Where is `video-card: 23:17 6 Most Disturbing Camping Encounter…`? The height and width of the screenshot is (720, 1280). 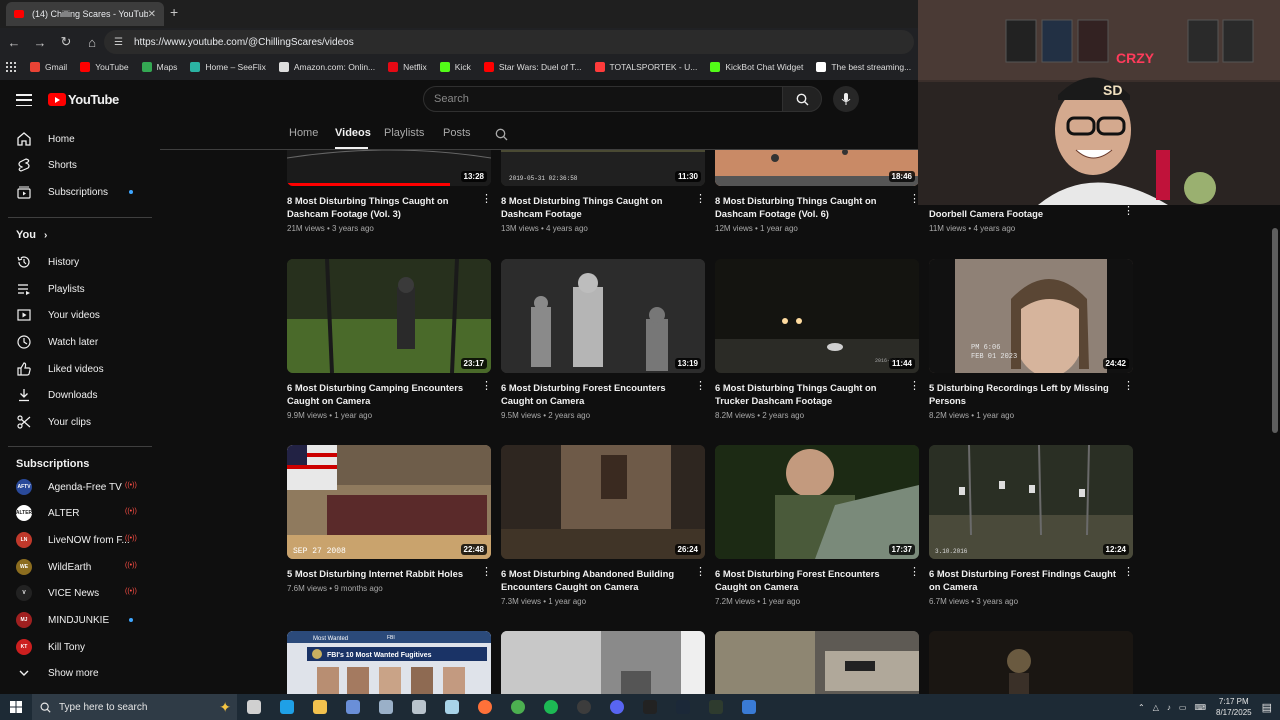
video-card: 23:17 6 Most Disturbing Camping Encounter… is located at coordinates (389, 339).